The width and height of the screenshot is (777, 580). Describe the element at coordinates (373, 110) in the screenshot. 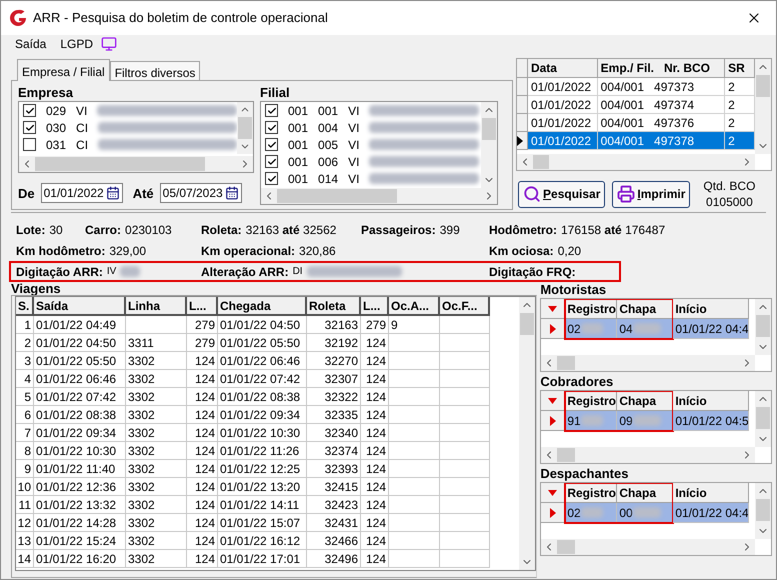

I see `list-item: 001 001 VI` at that location.